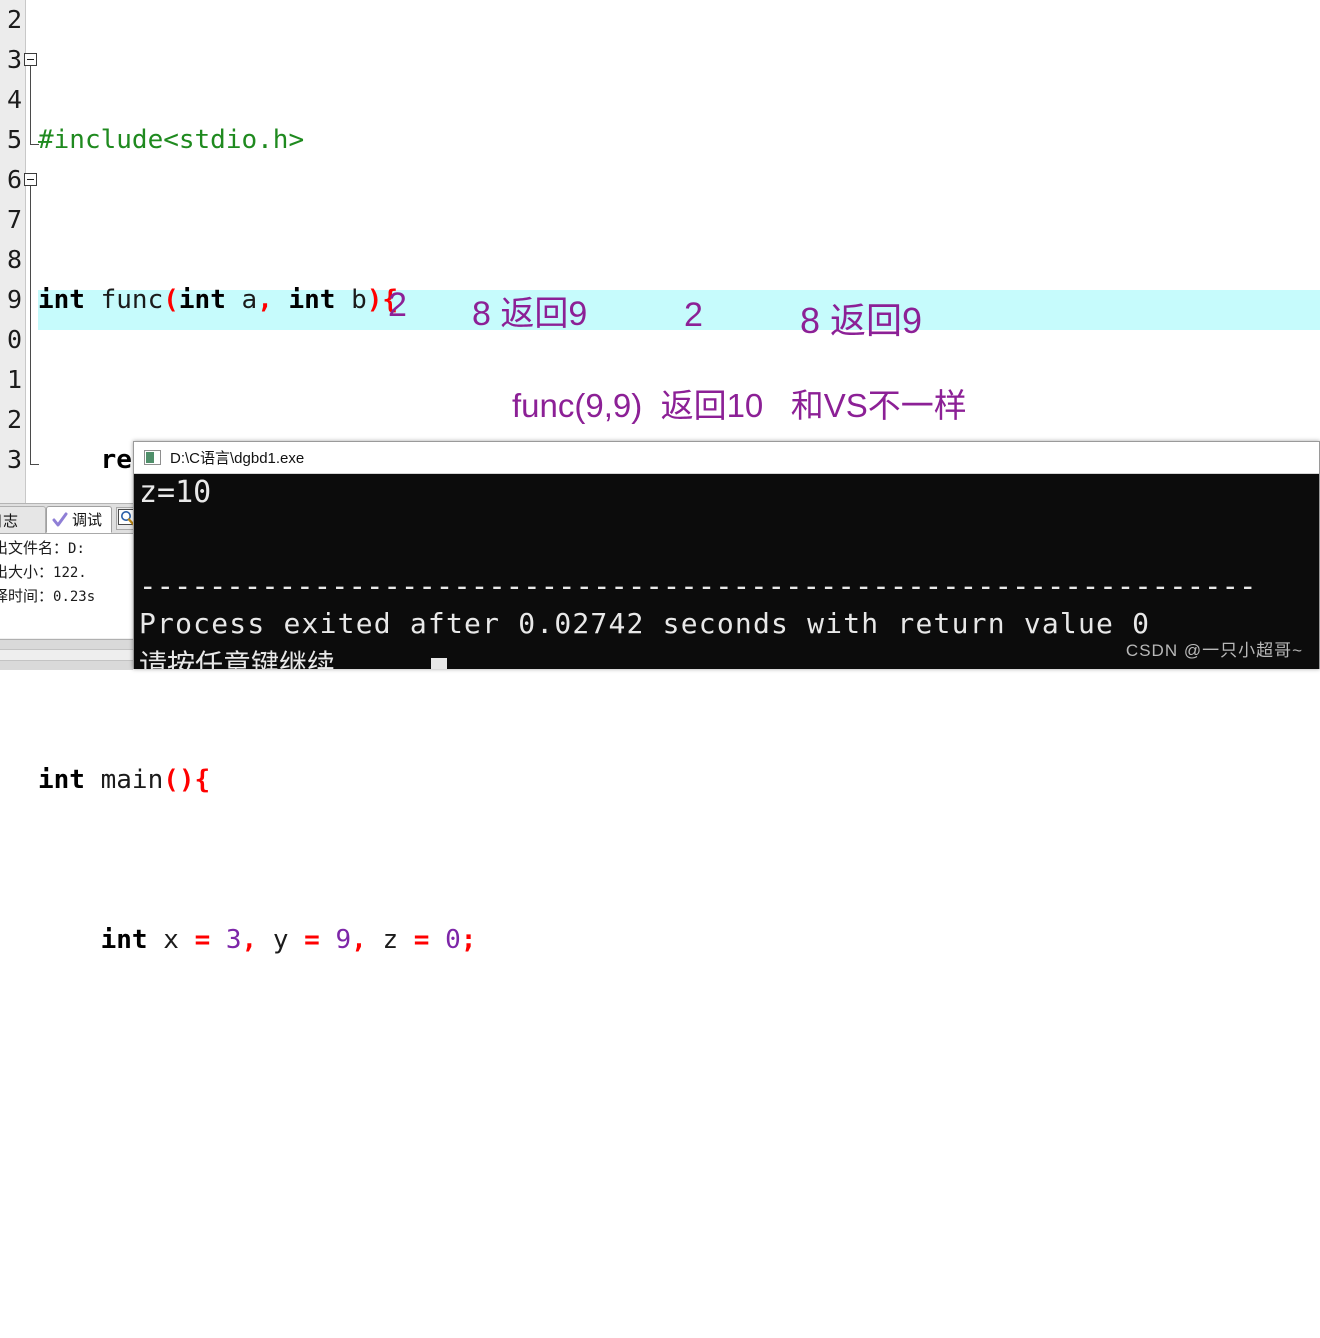 Image resolution: width=1320 pixels, height=1338 pixels. What do you see at coordinates (739, 405) in the screenshot?
I see `annotation-final-result: func(9,9) 返回10 和VS不一样` at bounding box center [739, 405].